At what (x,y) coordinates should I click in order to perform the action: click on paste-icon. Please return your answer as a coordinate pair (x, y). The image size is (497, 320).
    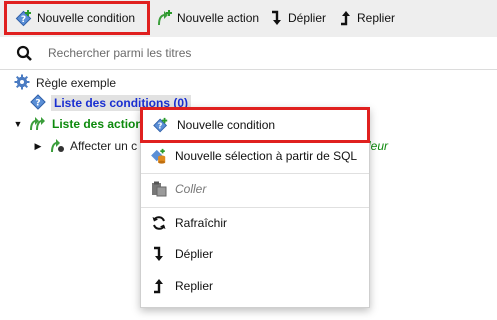
    Looking at the image, I should click on (159, 189).